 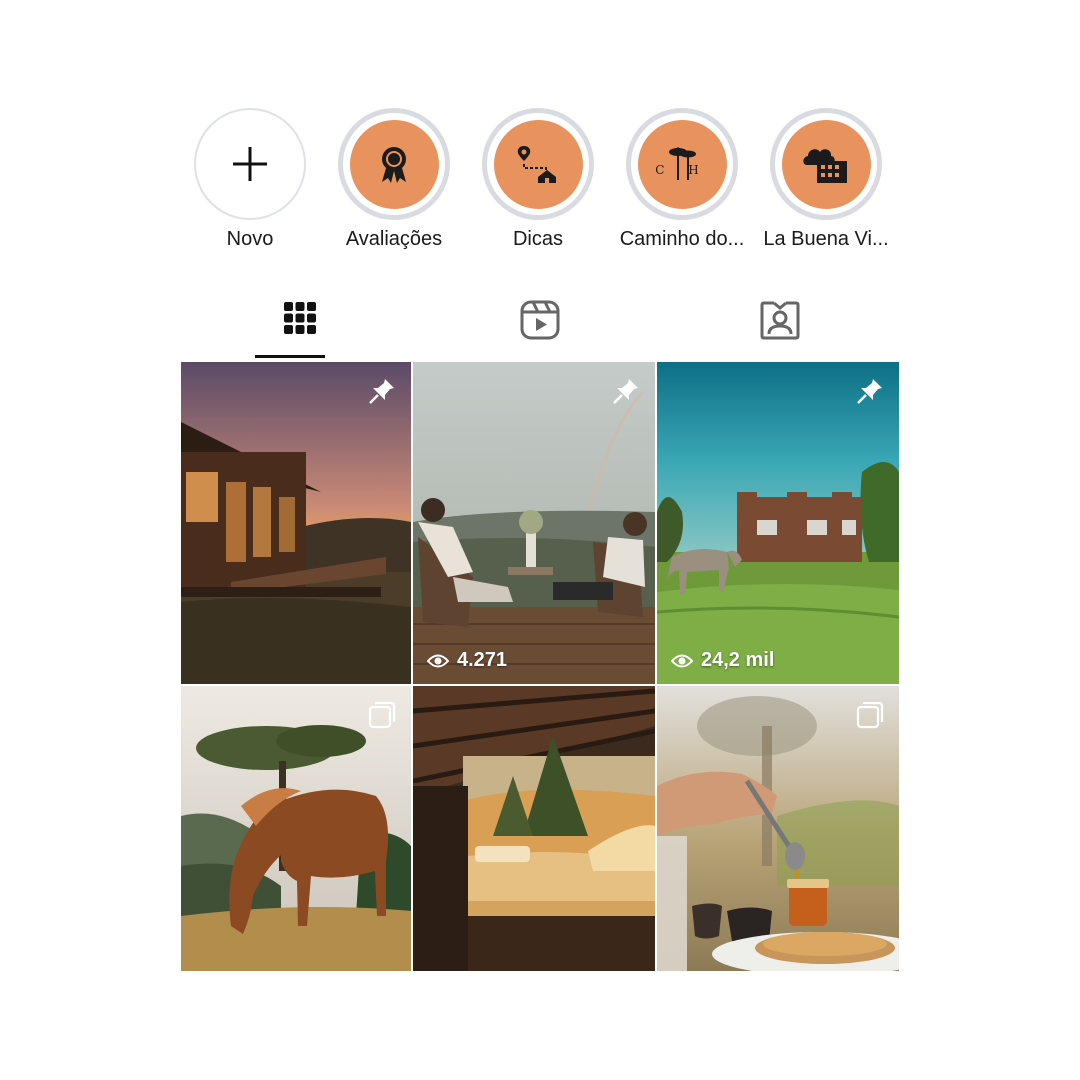 I want to click on post-thumbnail-cabin, so click(x=296, y=523).